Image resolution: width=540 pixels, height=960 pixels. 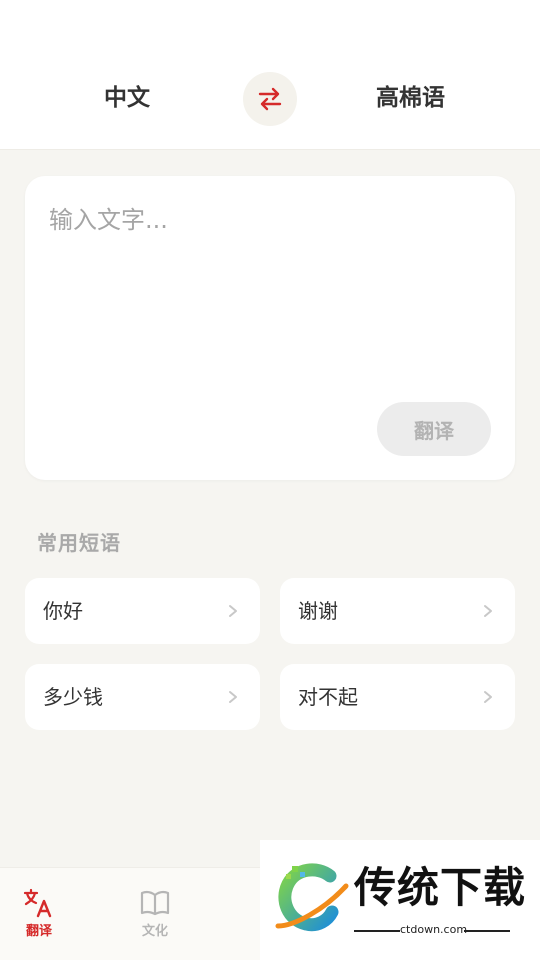 I want to click on swap-languages-button, so click(x=270, y=99).